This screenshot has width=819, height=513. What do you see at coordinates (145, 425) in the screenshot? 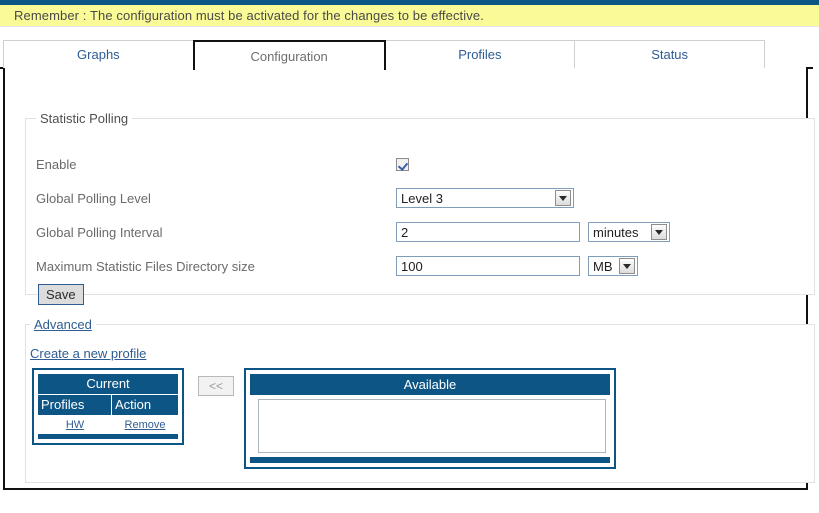
I see `remove-profile-link: Remove` at bounding box center [145, 425].